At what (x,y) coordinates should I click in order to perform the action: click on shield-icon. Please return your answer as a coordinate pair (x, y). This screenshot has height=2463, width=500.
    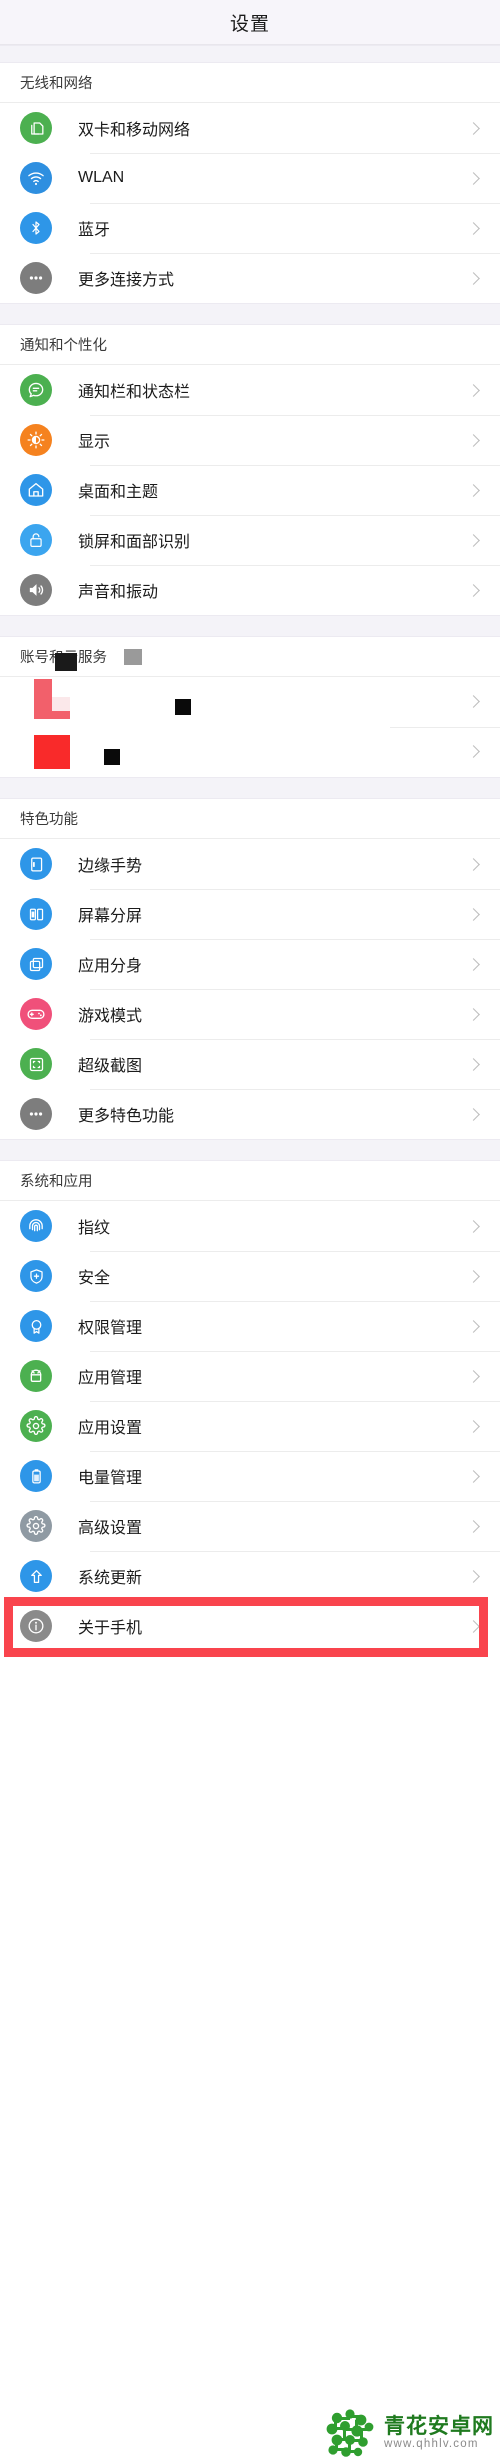
    Looking at the image, I should click on (36, 1276).